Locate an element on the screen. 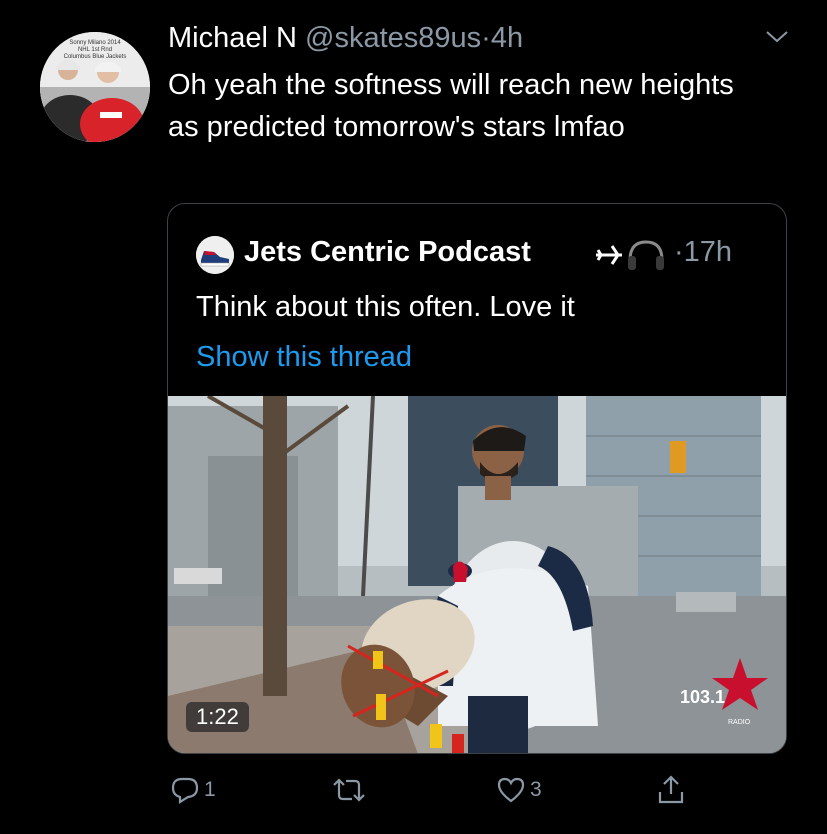  sneaker-icon is located at coordinates (215, 255).